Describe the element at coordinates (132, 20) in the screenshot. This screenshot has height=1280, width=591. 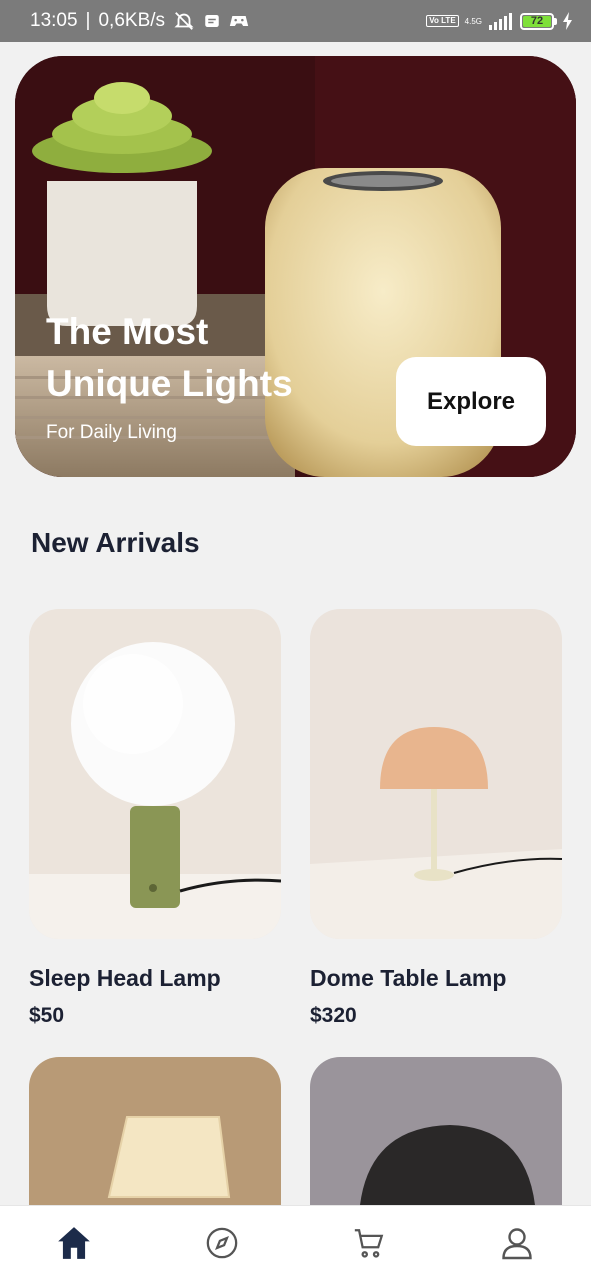
I see `status-net-speed: 0,6KB/s` at that location.